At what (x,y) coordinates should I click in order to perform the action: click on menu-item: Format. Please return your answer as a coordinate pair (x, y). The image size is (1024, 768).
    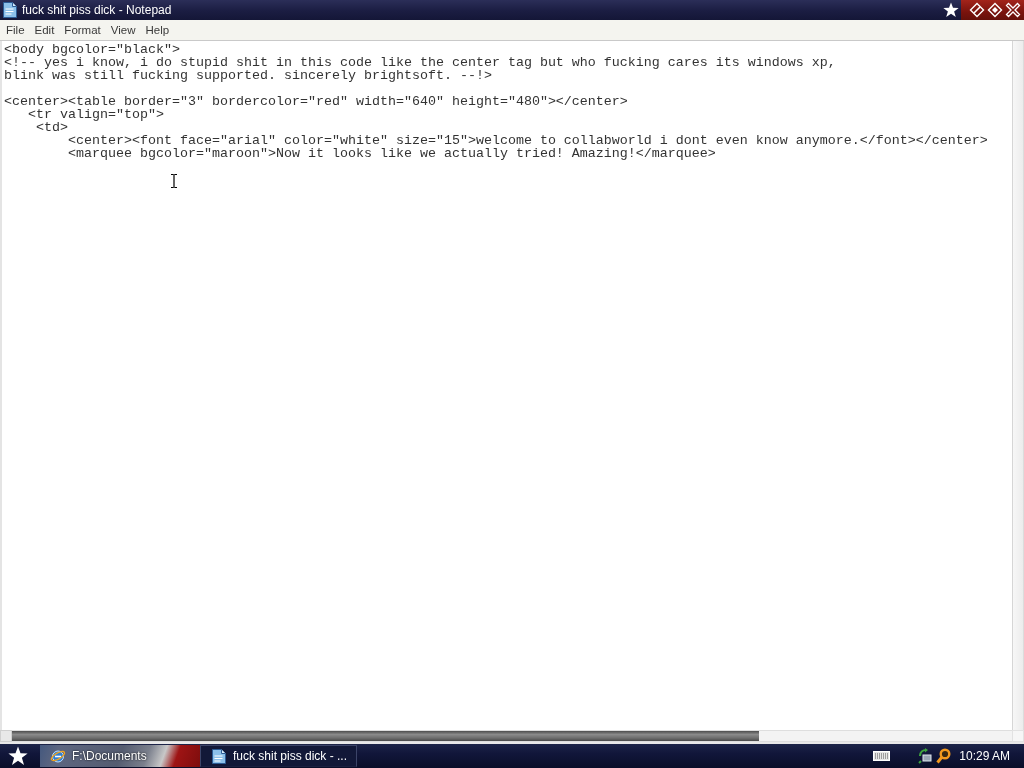
    Looking at the image, I should click on (82, 30).